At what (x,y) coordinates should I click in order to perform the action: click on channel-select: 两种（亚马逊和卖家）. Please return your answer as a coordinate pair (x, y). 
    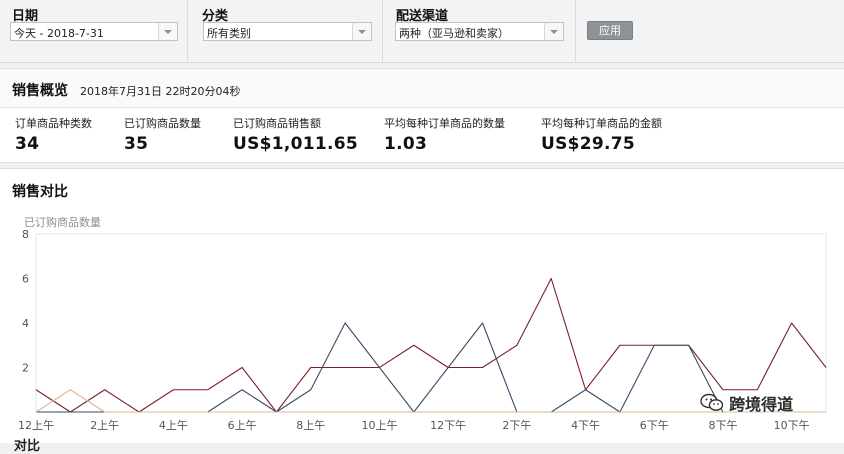
    Looking at the image, I should click on (479, 31).